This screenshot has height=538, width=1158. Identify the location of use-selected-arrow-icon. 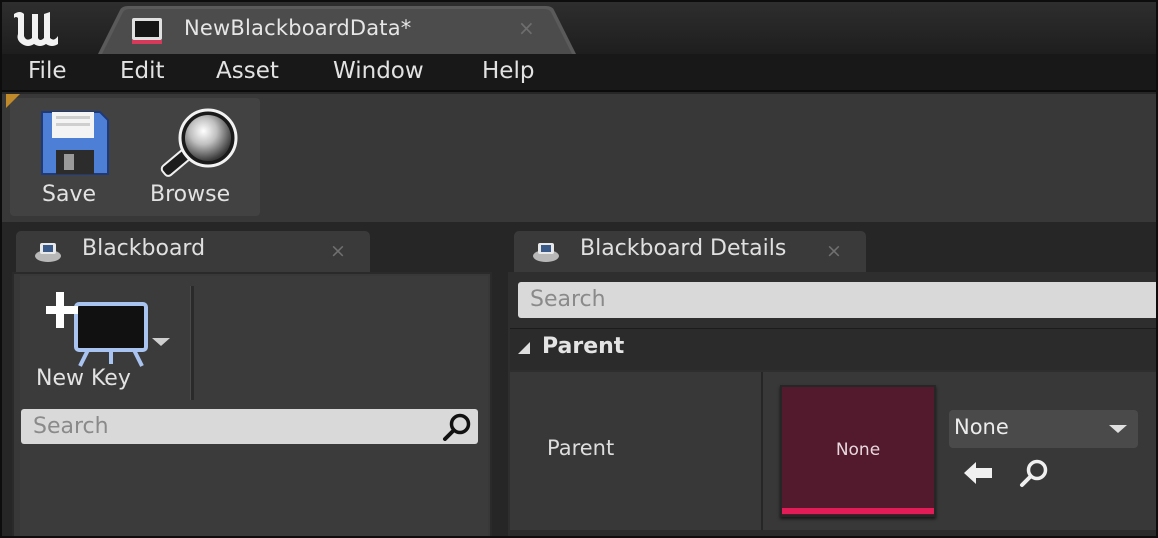
(978, 473).